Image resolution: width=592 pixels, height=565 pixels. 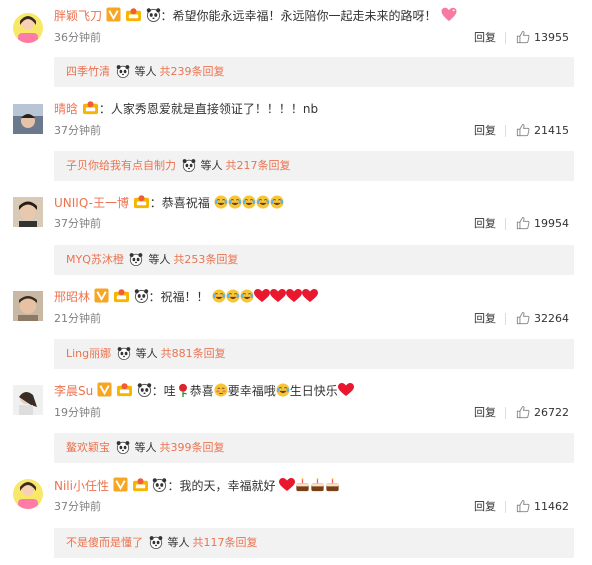 I want to click on blush-emoji-icon, so click(x=221, y=390).